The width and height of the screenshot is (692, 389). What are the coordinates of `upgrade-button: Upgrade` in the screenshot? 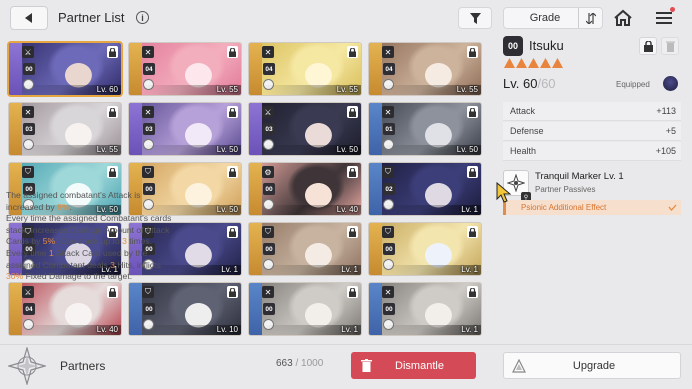 It's located at (592, 365).